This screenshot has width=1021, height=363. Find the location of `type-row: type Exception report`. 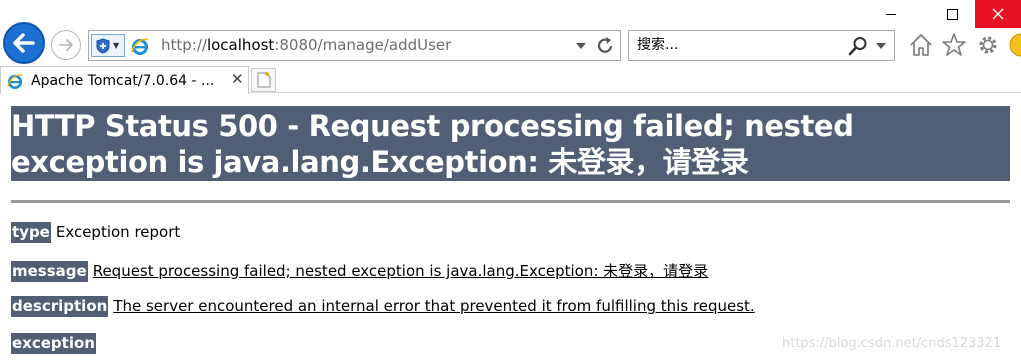

type-row: type Exception report is located at coordinates (96, 232).